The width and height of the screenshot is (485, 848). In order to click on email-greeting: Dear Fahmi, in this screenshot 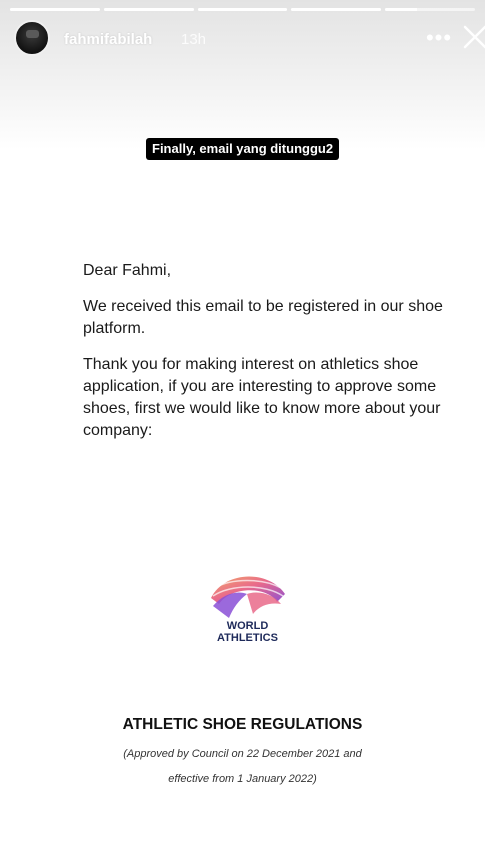, I will do `click(127, 270)`.